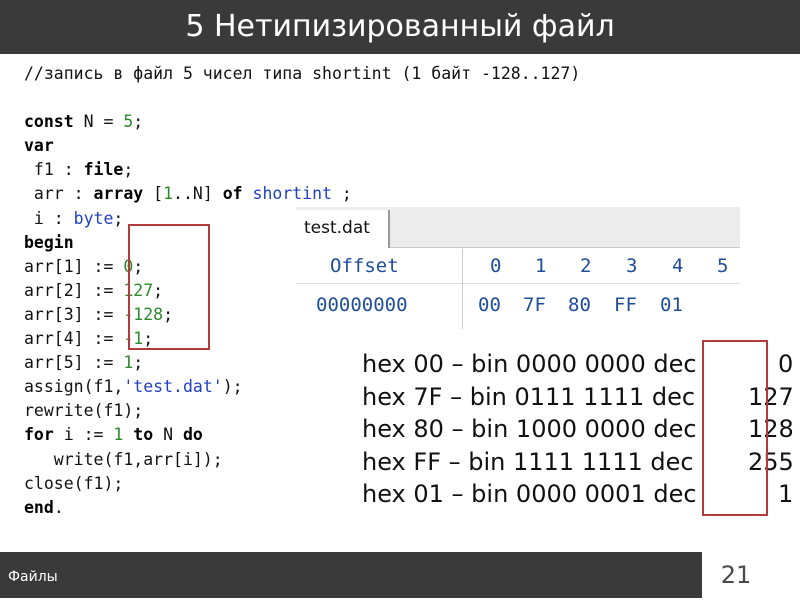 Image resolution: width=800 pixels, height=602 pixels. Describe the element at coordinates (143, 435) in the screenshot. I see `keyword-to: to` at that location.